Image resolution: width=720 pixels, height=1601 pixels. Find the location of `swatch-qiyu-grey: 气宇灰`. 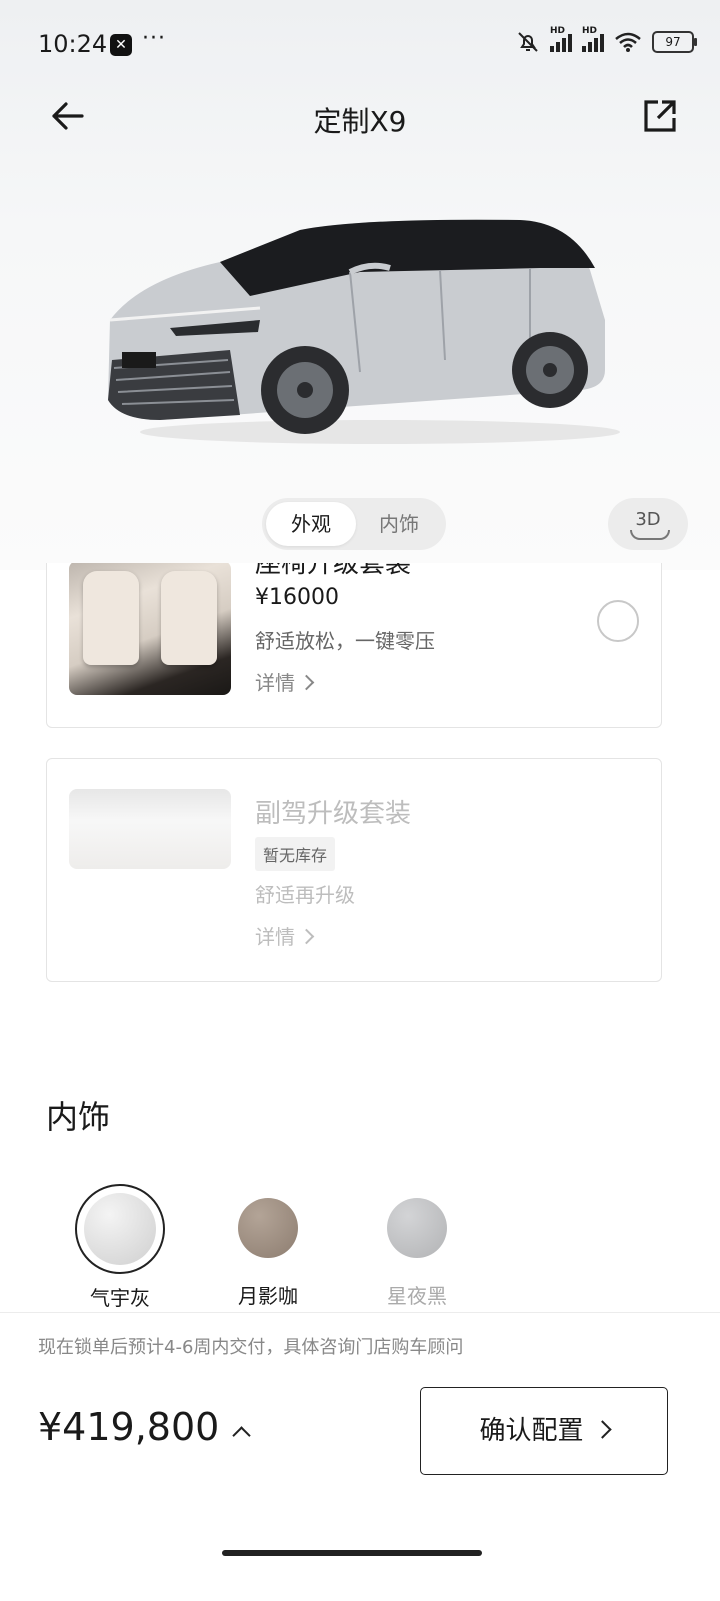

swatch-qiyu-grey: 气宇灰 is located at coordinates (120, 1247).